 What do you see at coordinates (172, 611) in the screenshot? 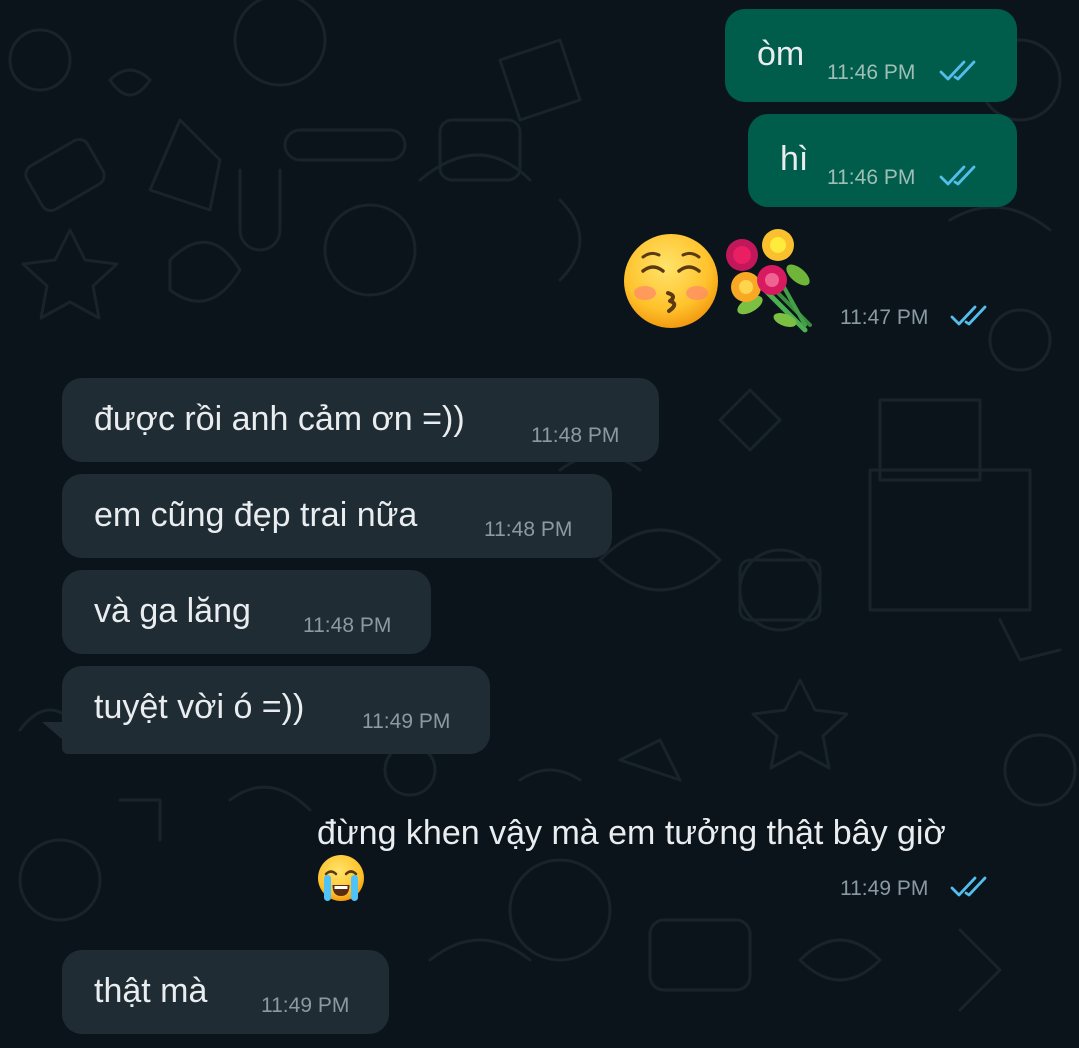
I see `message-text: và ga lăng` at bounding box center [172, 611].